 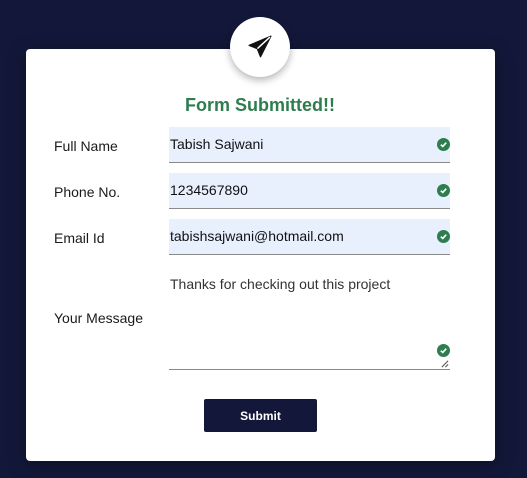 What do you see at coordinates (87, 192) in the screenshot?
I see `phone-label: Phone No.` at bounding box center [87, 192].